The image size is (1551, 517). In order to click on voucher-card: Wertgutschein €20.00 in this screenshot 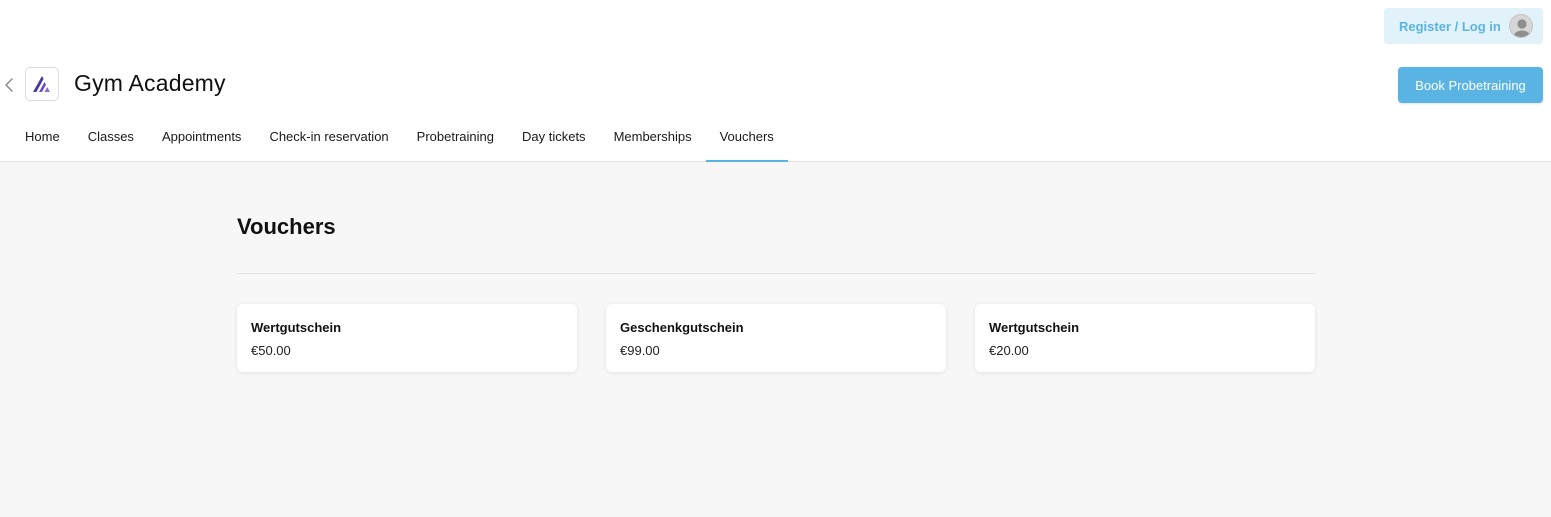, I will do `click(1145, 338)`.